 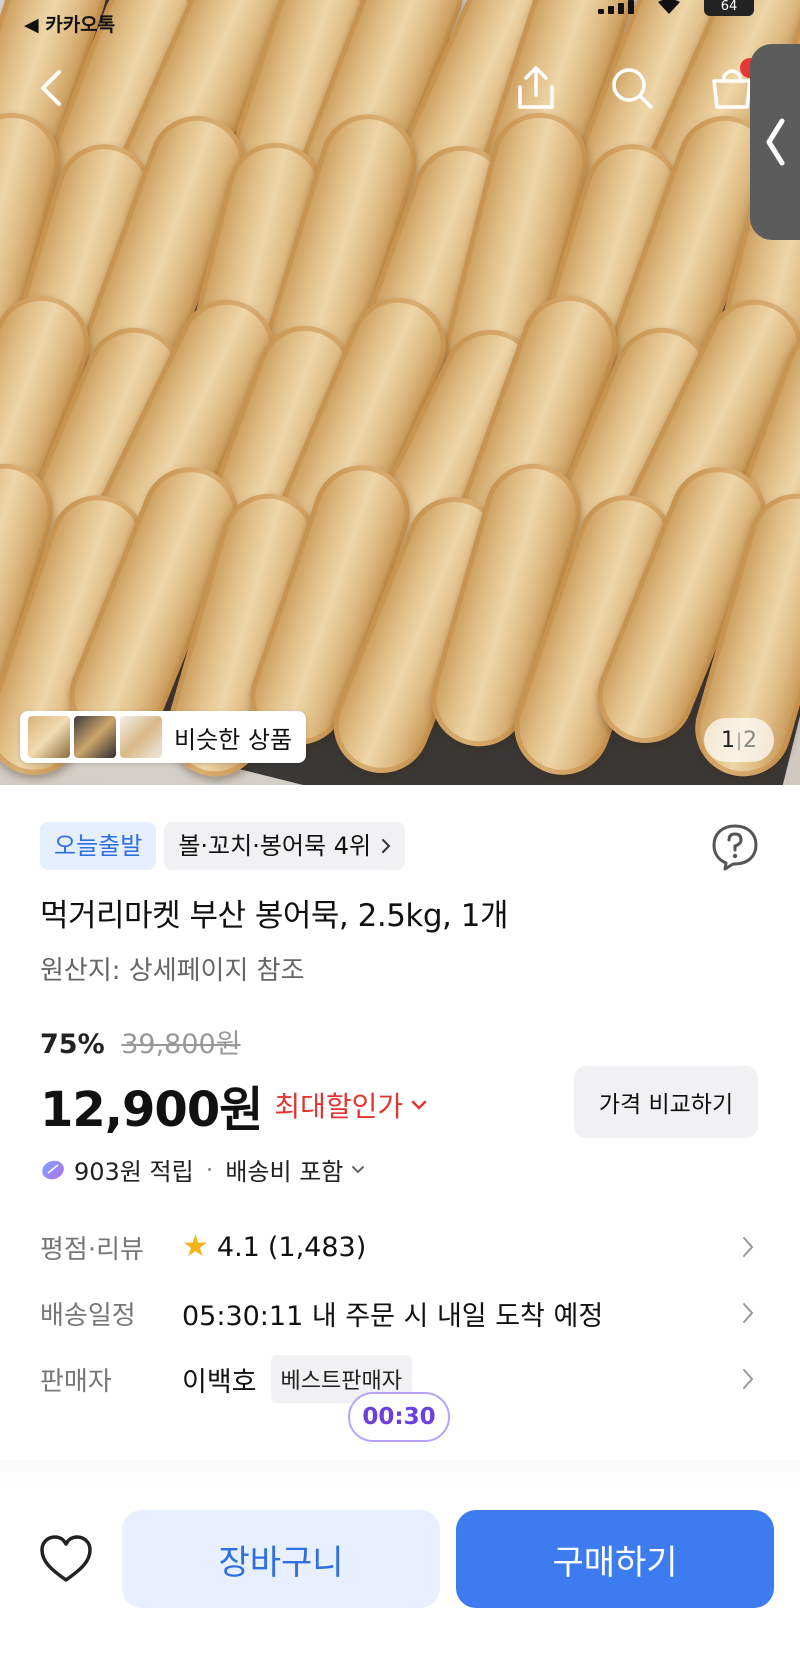 I want to click on price-row: 12,900원 최대할인가, so click(x=233, y=1105).